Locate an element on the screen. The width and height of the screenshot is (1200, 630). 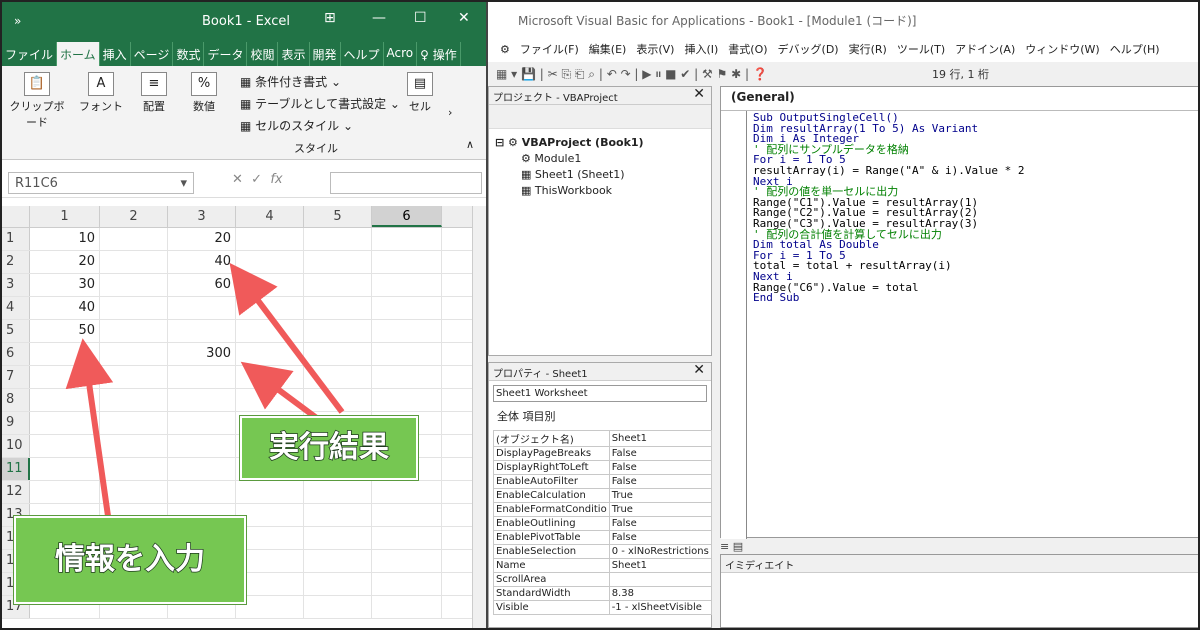
callout-result: 実行結果 is located at coordinates (329, 448).